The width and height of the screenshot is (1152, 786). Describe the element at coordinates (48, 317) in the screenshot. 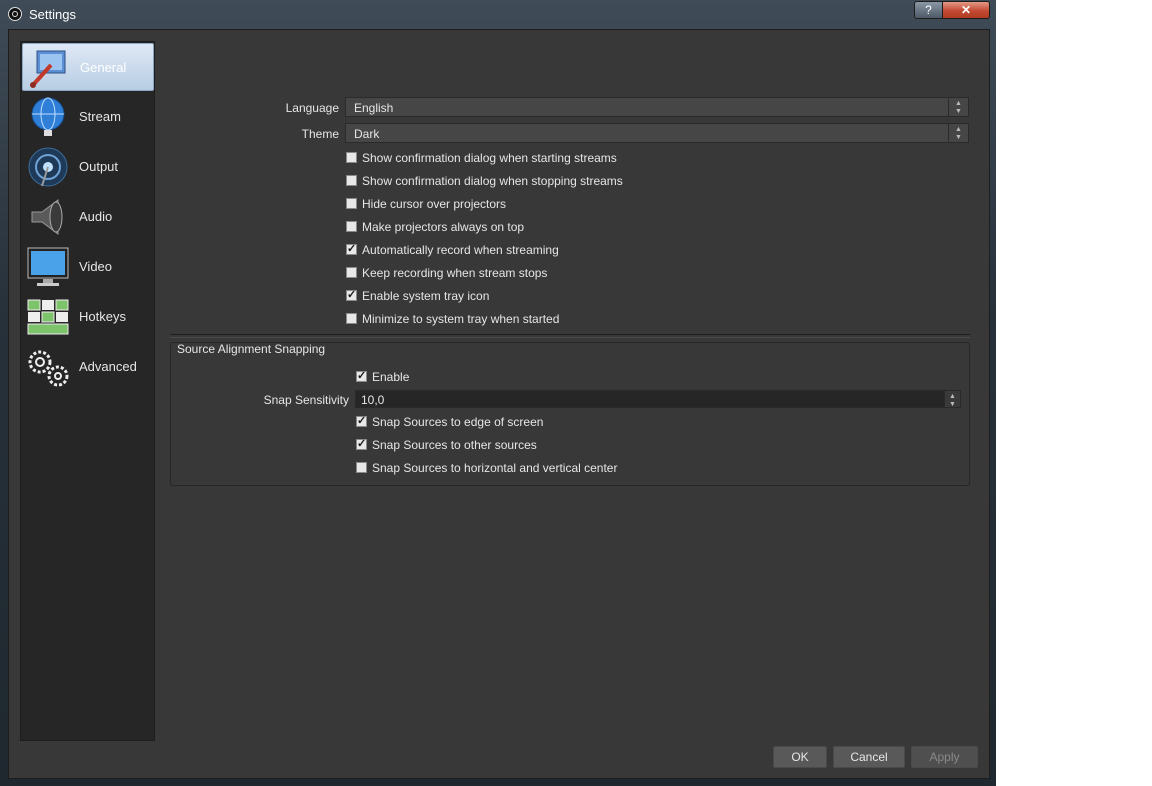

I see `keyboard-icon` at that location.